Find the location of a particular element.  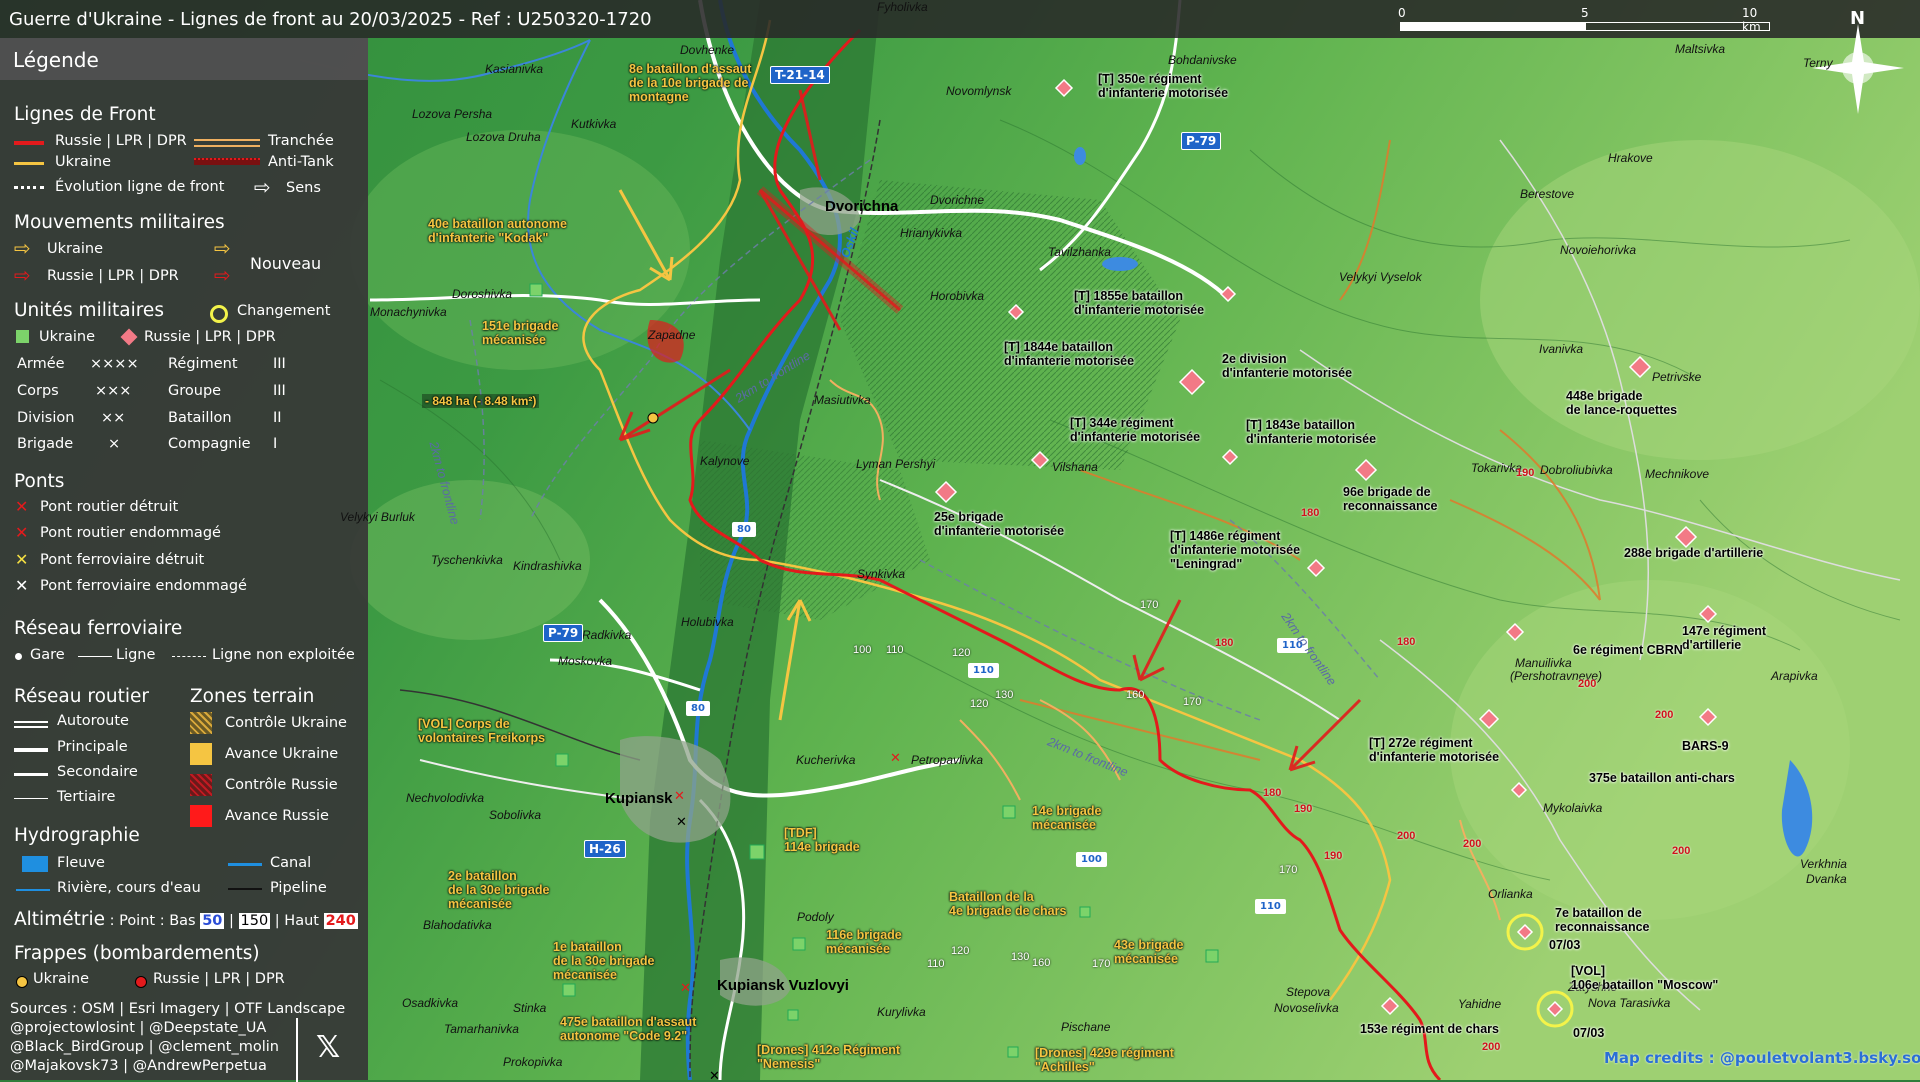

unit-size-regiment-symbol: III is located at coordinates (279, 364).